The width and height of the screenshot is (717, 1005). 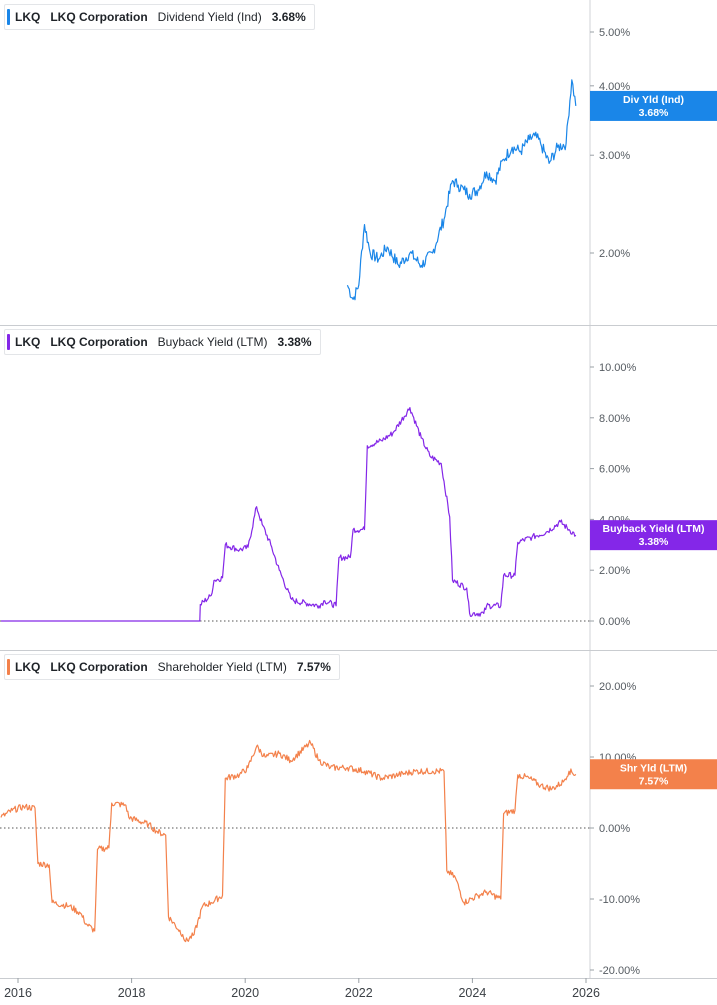 I want to click on legend-metric: Dividend Yield (Ind), so click(x=209, y=17).